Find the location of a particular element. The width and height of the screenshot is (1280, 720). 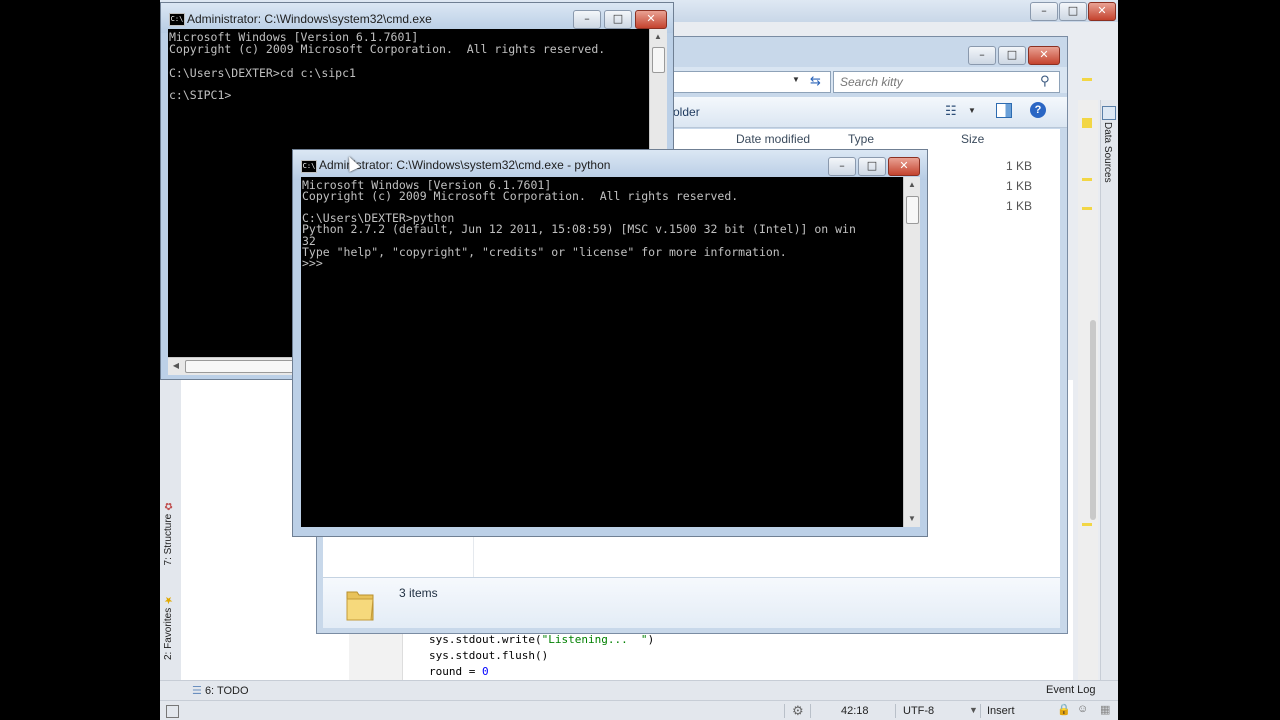

todo-tab-label: 6: TODO is located at coordinates (226, 691).